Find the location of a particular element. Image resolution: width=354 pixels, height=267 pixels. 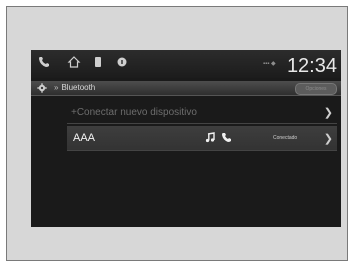

page-header: » Bluetooth Opciones is located at coordinates (186, 88).